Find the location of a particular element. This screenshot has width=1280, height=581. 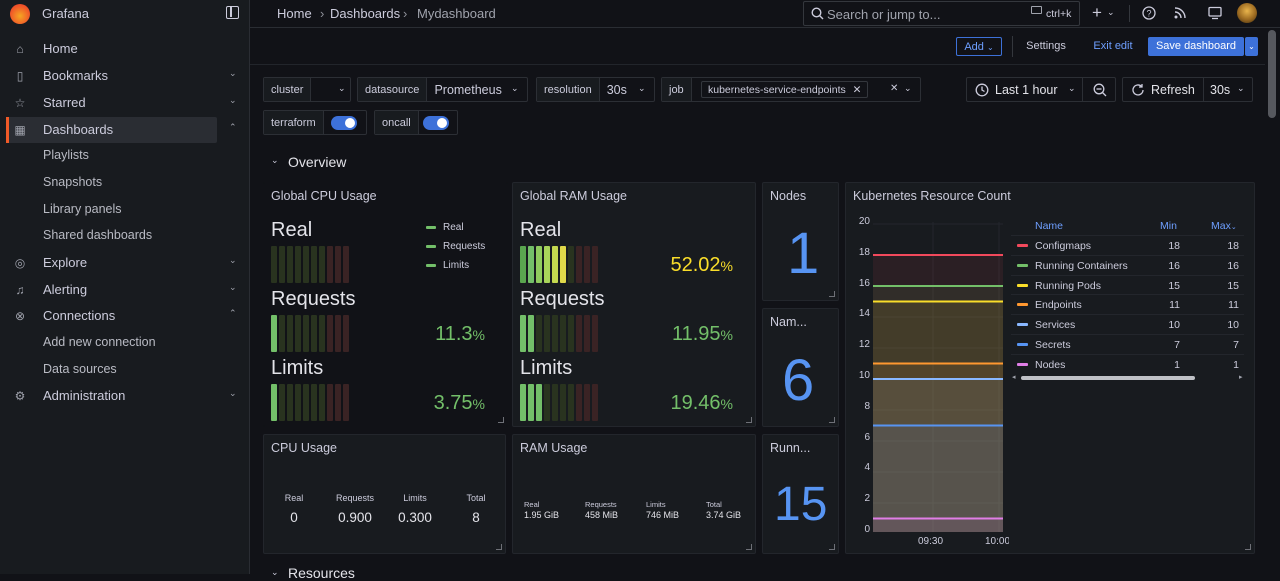

sidebar-item-starred: ☆ Starred ⌄ is located at coordinates (125, 103).